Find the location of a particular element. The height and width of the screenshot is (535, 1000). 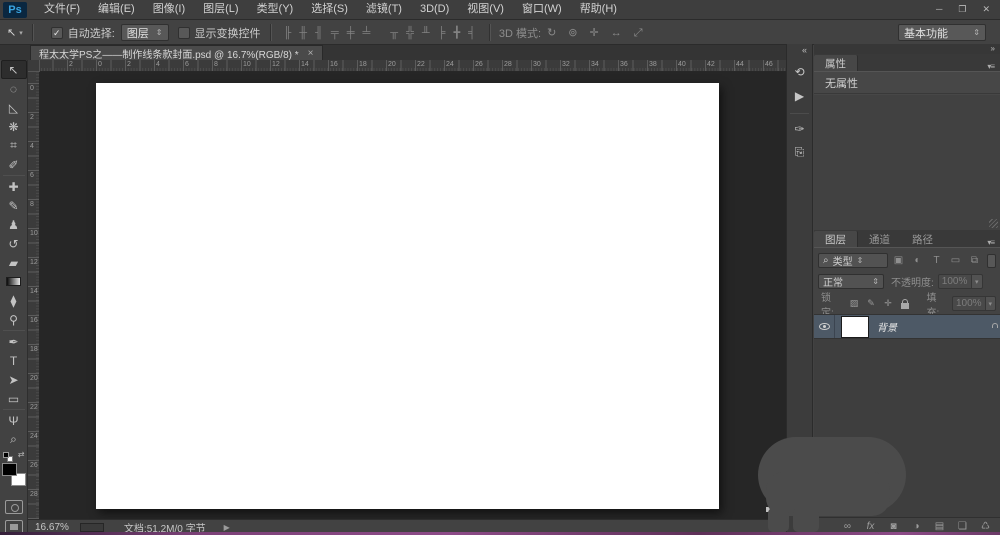

eye-icon is located at coordinates (824, 326).